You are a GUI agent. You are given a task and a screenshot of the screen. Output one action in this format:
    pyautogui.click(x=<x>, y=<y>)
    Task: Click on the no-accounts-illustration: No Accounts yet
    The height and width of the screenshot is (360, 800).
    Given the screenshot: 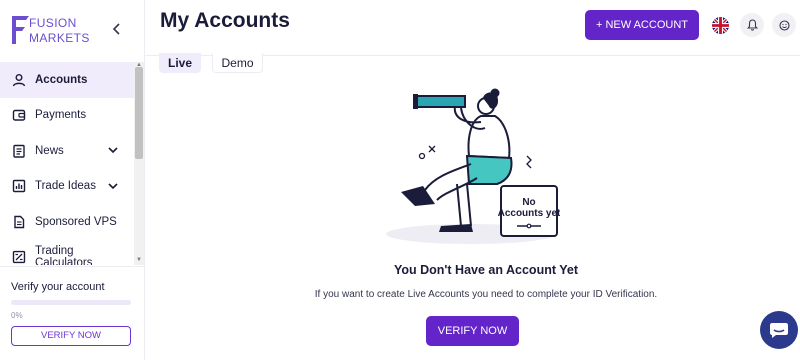 What is the action you would take?
    pyautogui.click(x=473, y=166)
    